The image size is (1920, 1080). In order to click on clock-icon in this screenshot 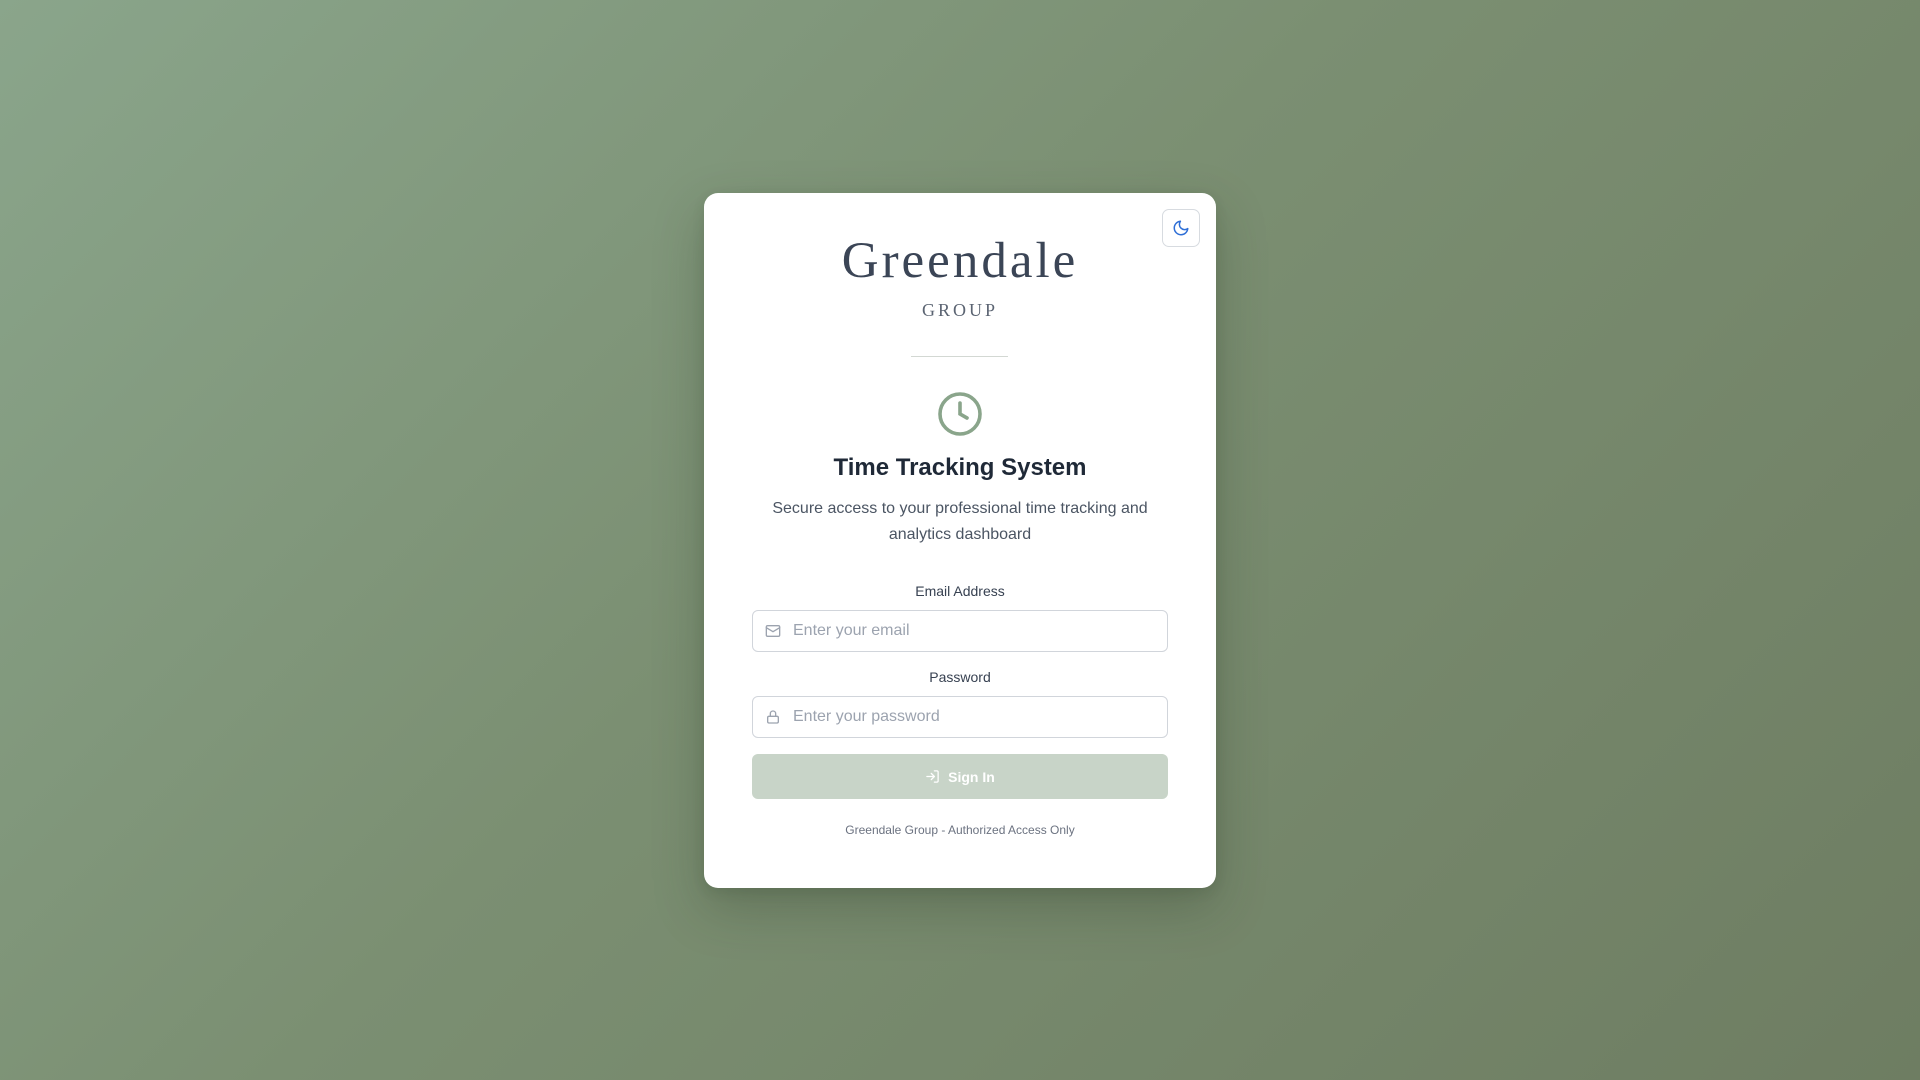, I will do `click(960, 414)`.